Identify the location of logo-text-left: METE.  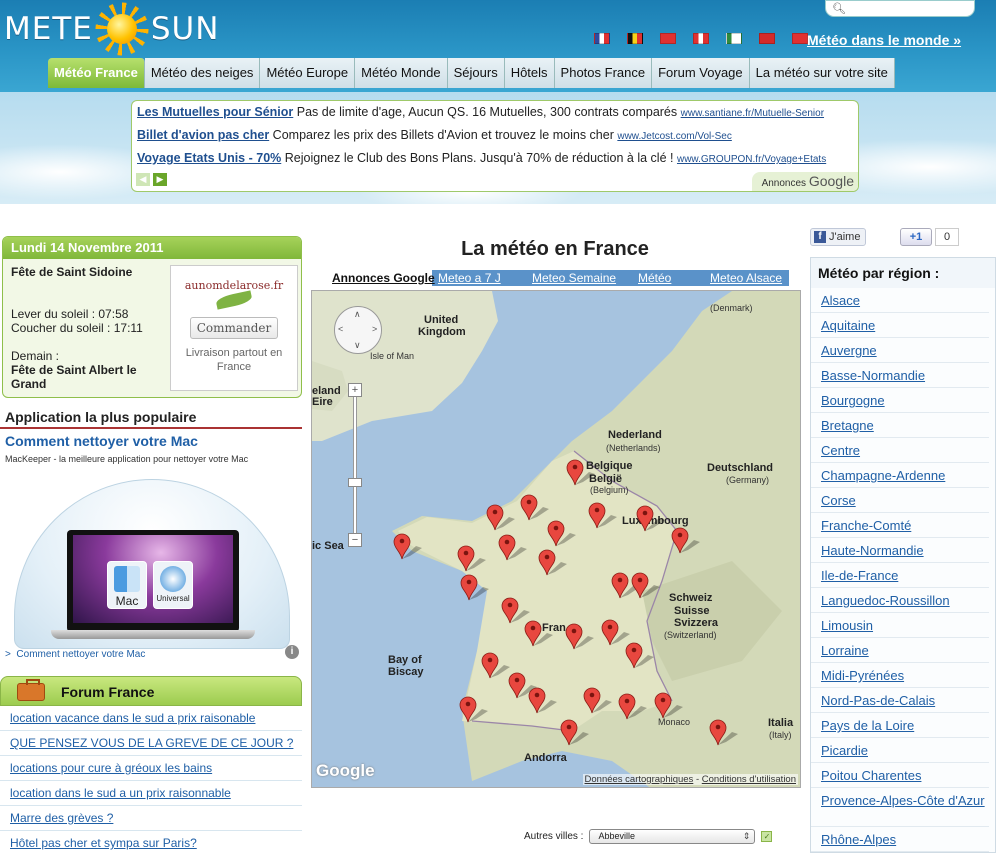
(48, 29).